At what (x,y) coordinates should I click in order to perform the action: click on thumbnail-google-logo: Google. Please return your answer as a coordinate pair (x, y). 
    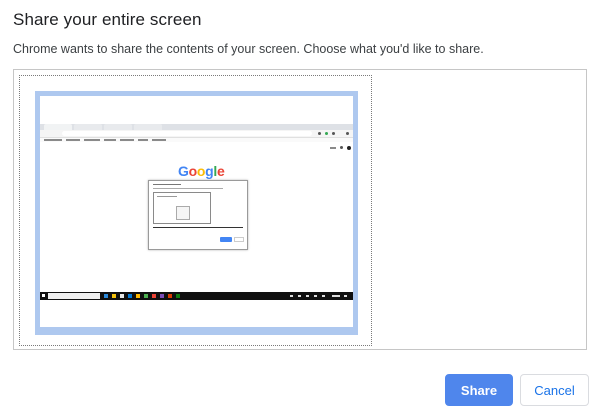
    Looking at the image, I should click on (201, 171).